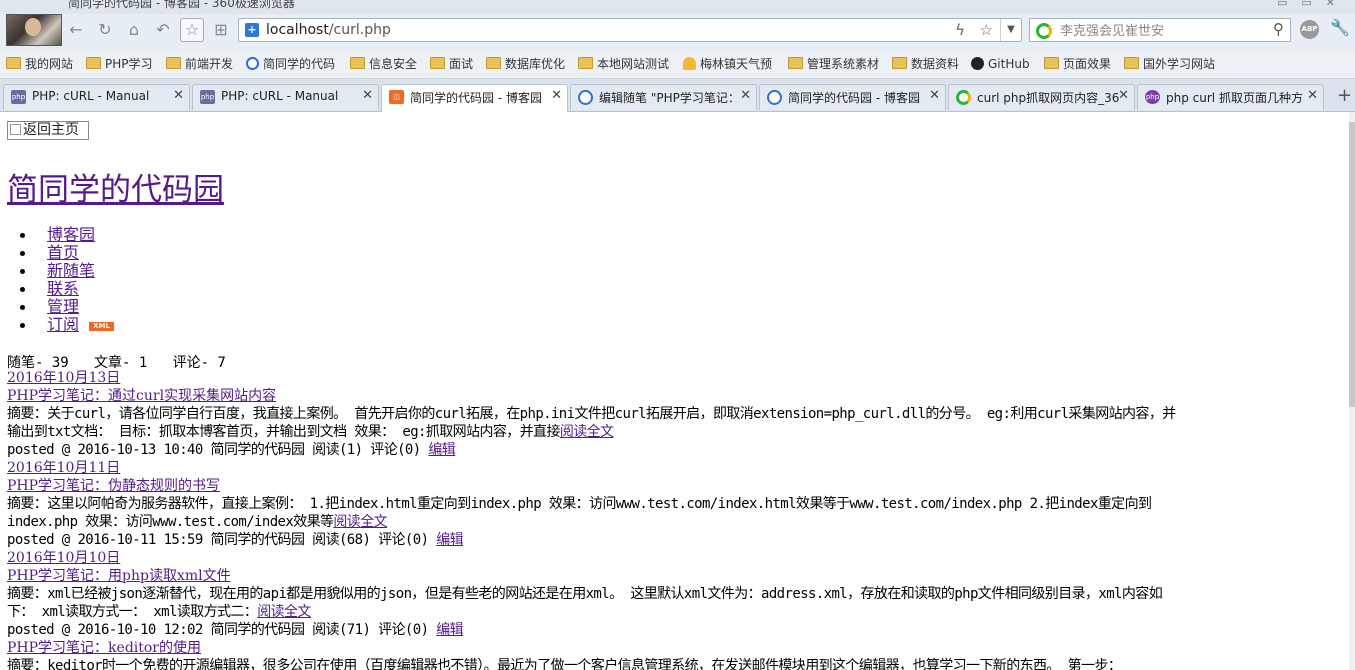 This screenshot has width=1355, height=670. What do you see at coordinates (925, 64) in the screenshot?
I see `bookmark-item: 数据资料` at bounding box center [925, 64].